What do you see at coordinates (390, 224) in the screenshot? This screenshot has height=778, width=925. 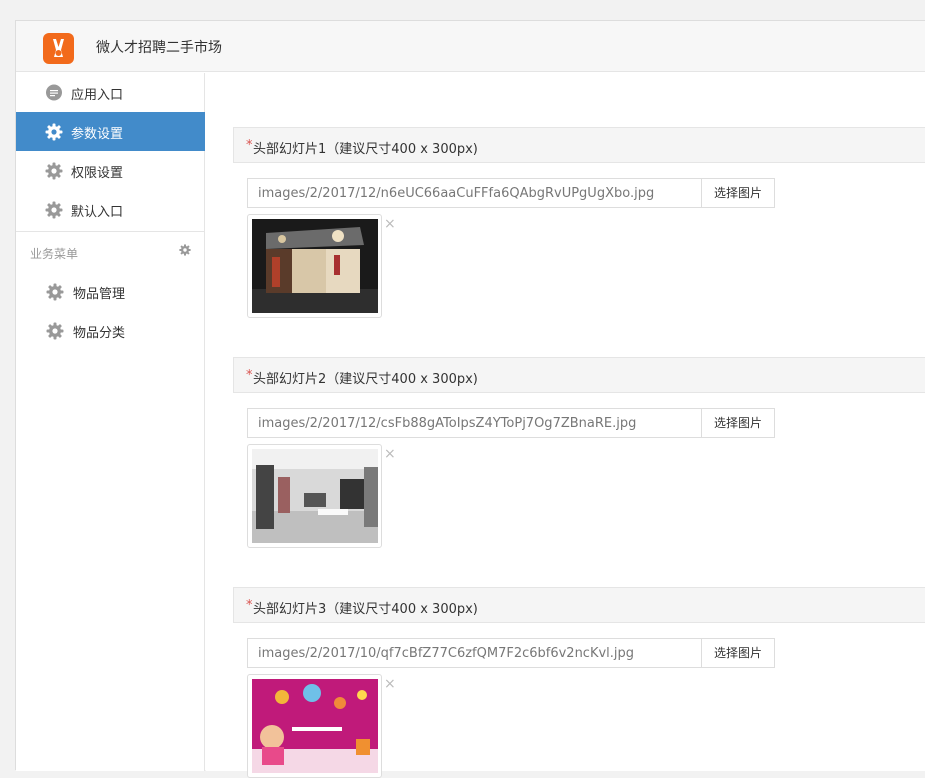 I see `slide-1-remove-button: ×` at bounding box center [390, 224].